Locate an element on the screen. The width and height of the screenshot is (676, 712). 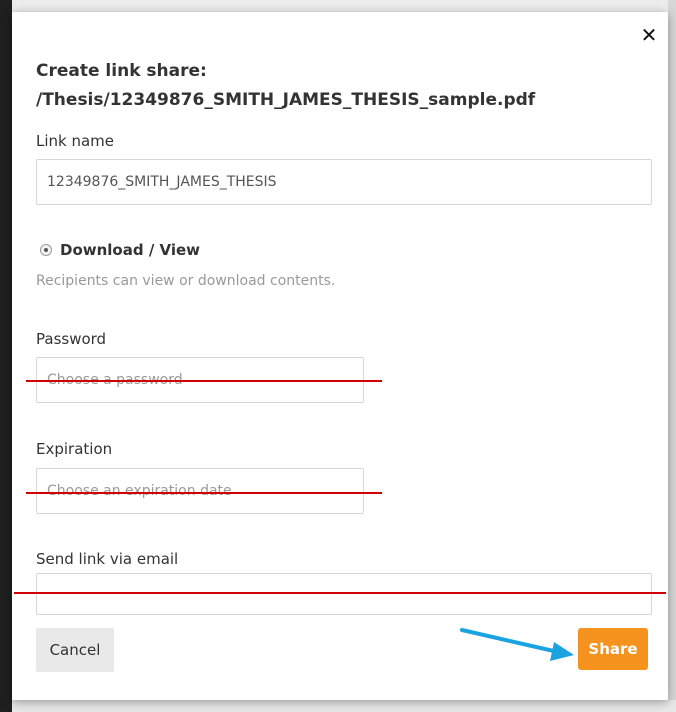
password-label: Password is located at coordinates (71, 339).